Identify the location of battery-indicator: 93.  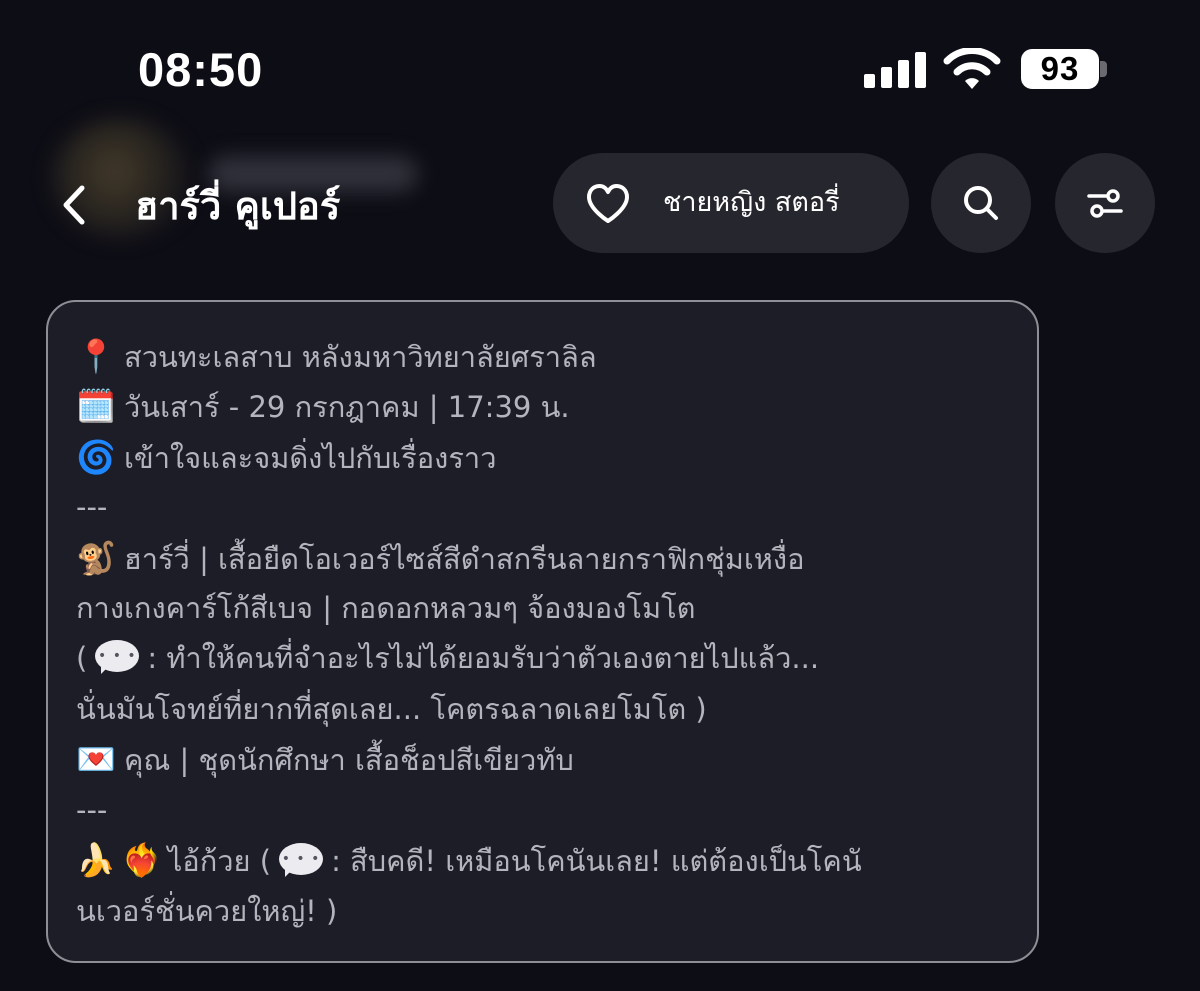
(1060, 69).